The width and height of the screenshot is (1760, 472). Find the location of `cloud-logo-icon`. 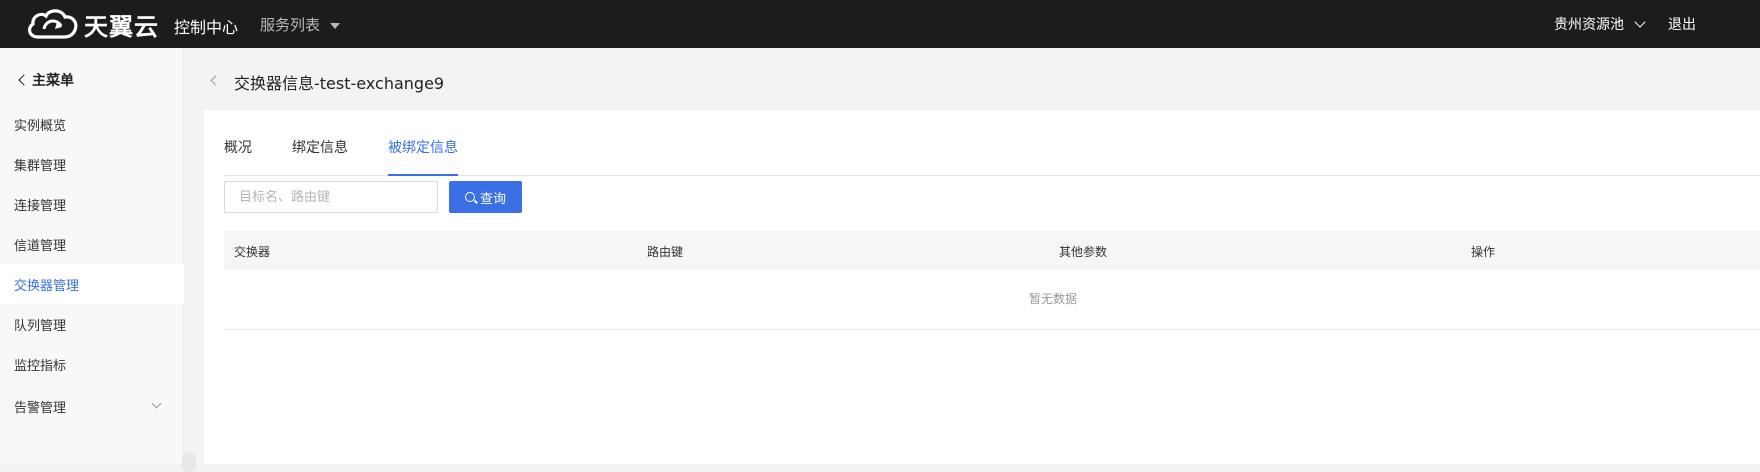

cloud-logo-icon is located at coordinates (52, 24).